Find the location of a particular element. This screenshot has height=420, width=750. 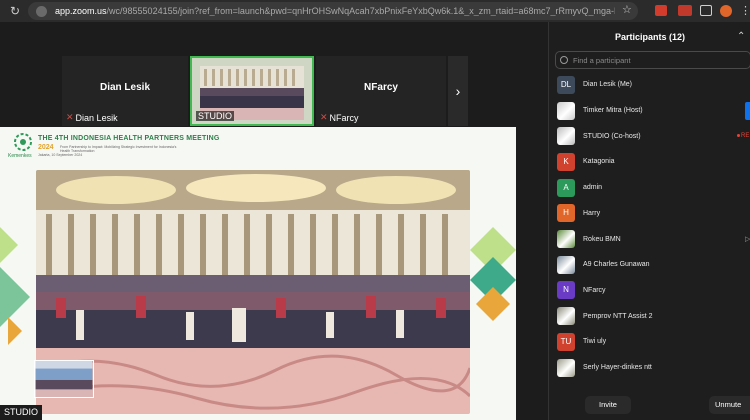

participant-name: Dian Lesik is located at coordinates (125, 87).